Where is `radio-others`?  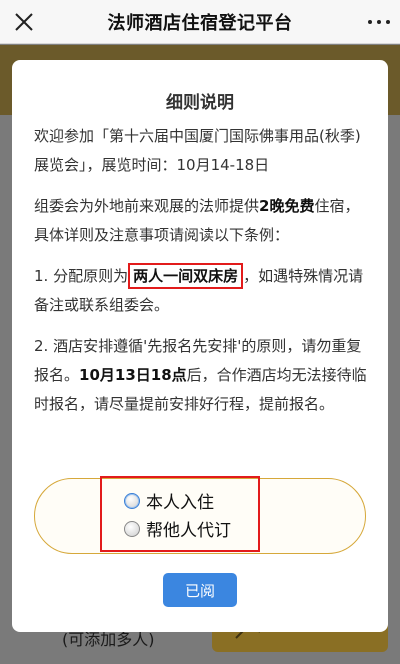 radio-others is located at coordinates (132, 528).